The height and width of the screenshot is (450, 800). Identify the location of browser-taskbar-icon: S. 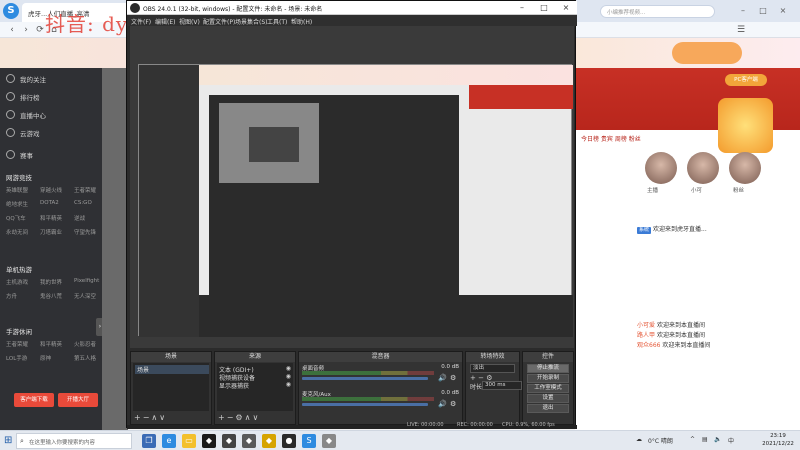
(309, 441).